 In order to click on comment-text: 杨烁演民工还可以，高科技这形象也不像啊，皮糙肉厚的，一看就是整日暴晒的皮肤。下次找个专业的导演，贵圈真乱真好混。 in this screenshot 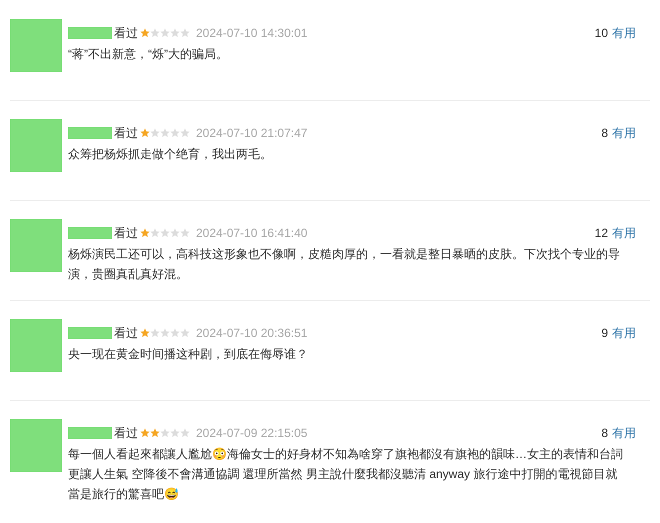, I will do `click(344, 264)`.